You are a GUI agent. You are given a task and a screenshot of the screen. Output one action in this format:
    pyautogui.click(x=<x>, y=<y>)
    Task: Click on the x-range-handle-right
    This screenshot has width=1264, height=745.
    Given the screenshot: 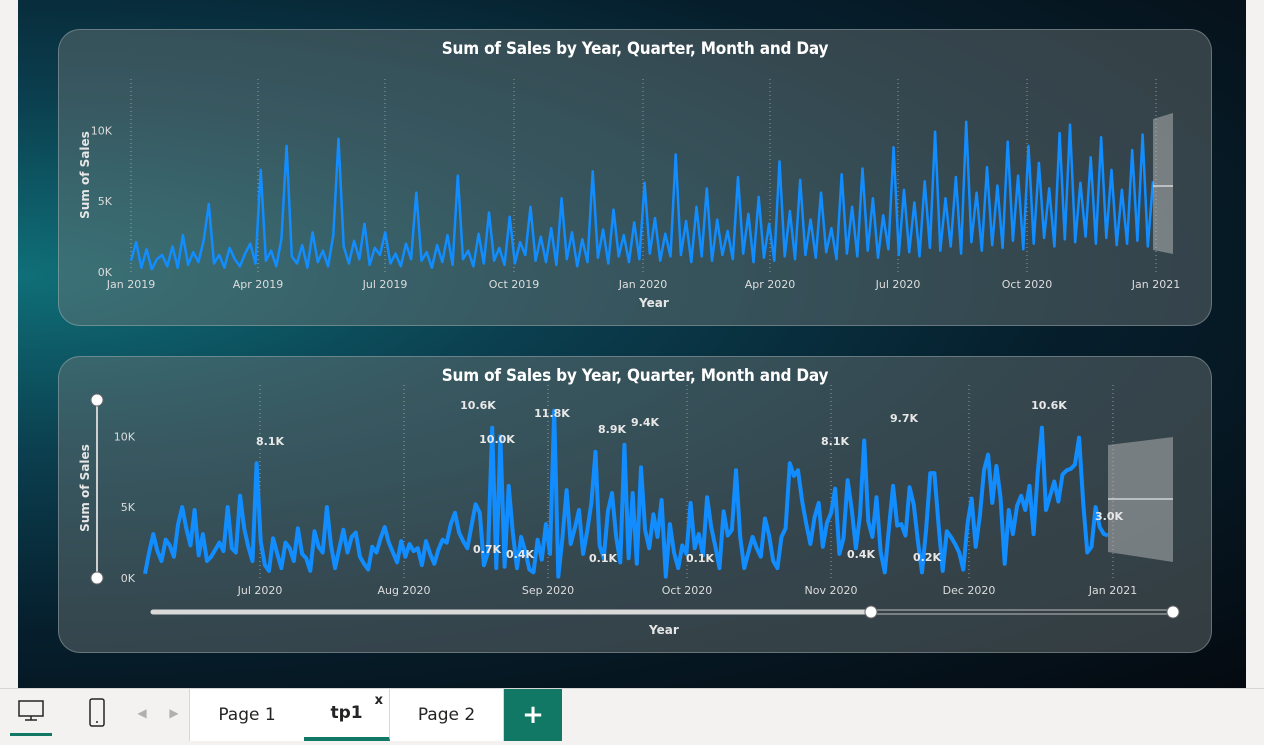 What is the action you would take?
    pyautogui.click(x=1173, y=612)
    